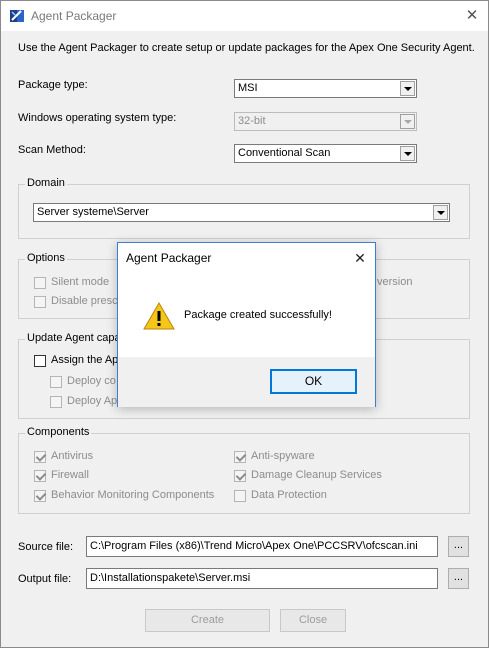 The width and height of the screenshot is (489, 648). What do you see at coordinates (472, 16) in the screenshot?
I see `window-close-button: ✕` at bounding box center [472, 16].